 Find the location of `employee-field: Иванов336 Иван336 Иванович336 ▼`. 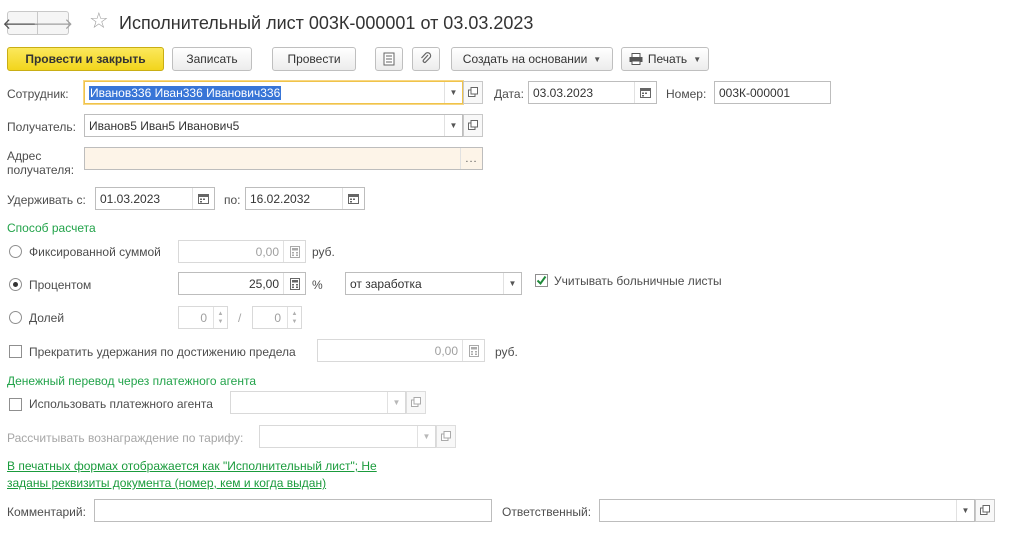

employee-field: Иванов336 Иван336 Иванович336 ▼ is located at coordinates (273, 92).